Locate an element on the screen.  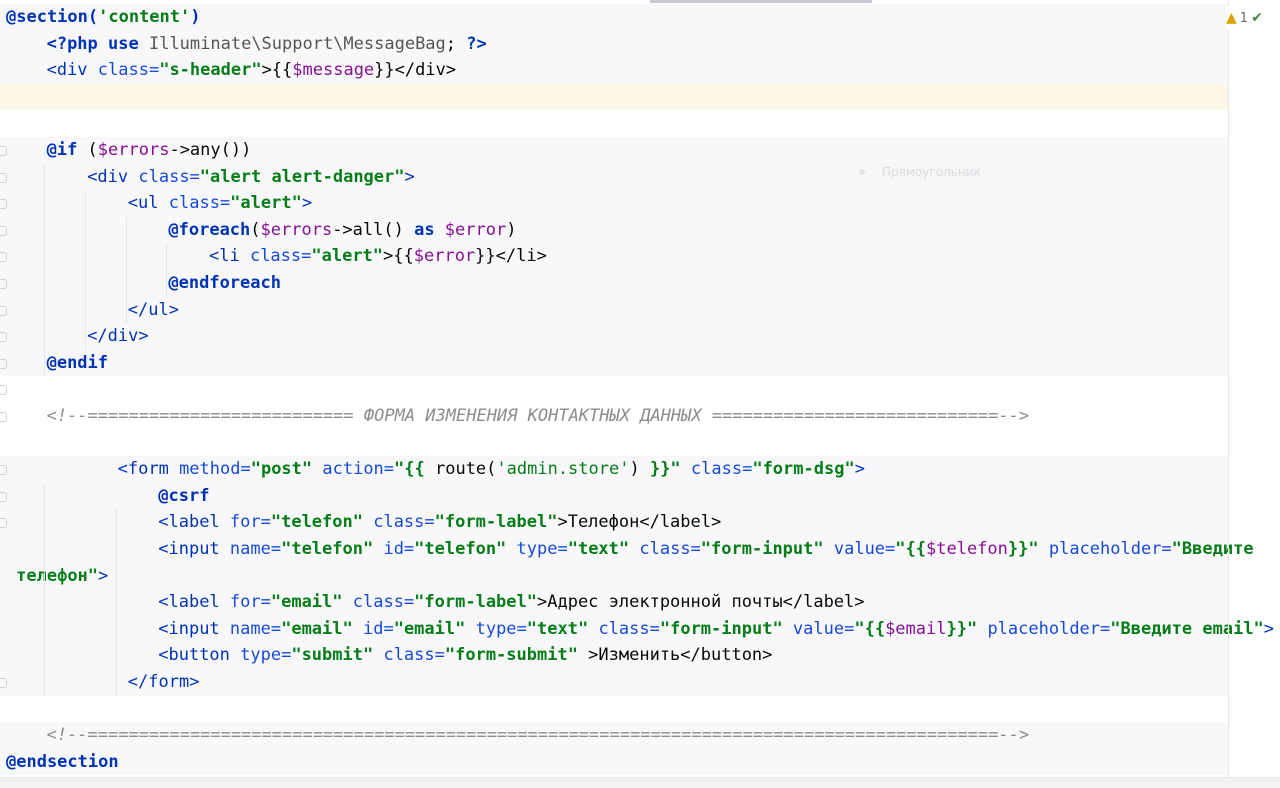
right-margin-guide is located at coordinates (1228, 393).